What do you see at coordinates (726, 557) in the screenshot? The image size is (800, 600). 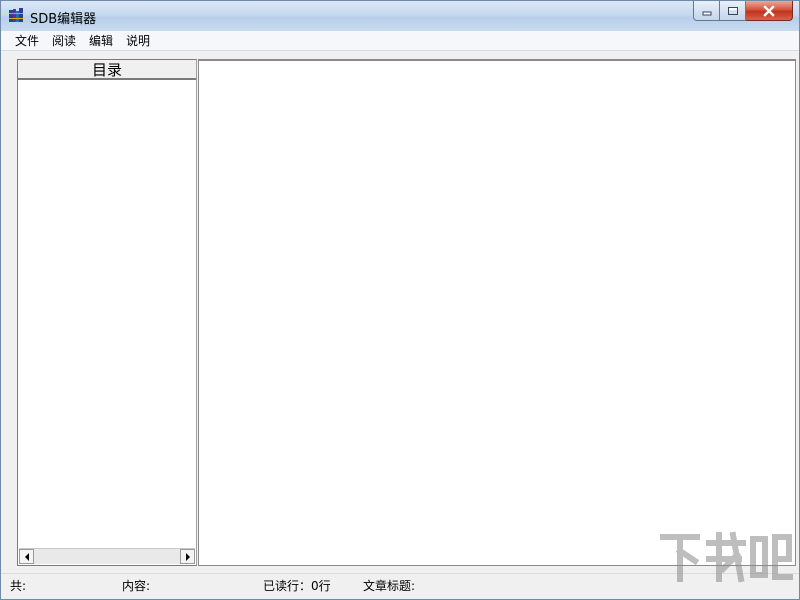 I see `watermark-logo` at bounding box center [726, 557].